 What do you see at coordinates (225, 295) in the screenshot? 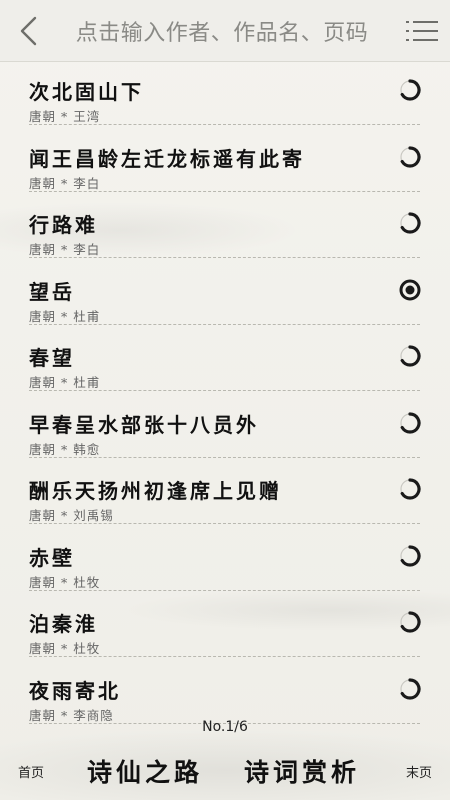
I see `poem-list-item: 望岳唐朝 * 杜甫` at bounding box center [225, 295].